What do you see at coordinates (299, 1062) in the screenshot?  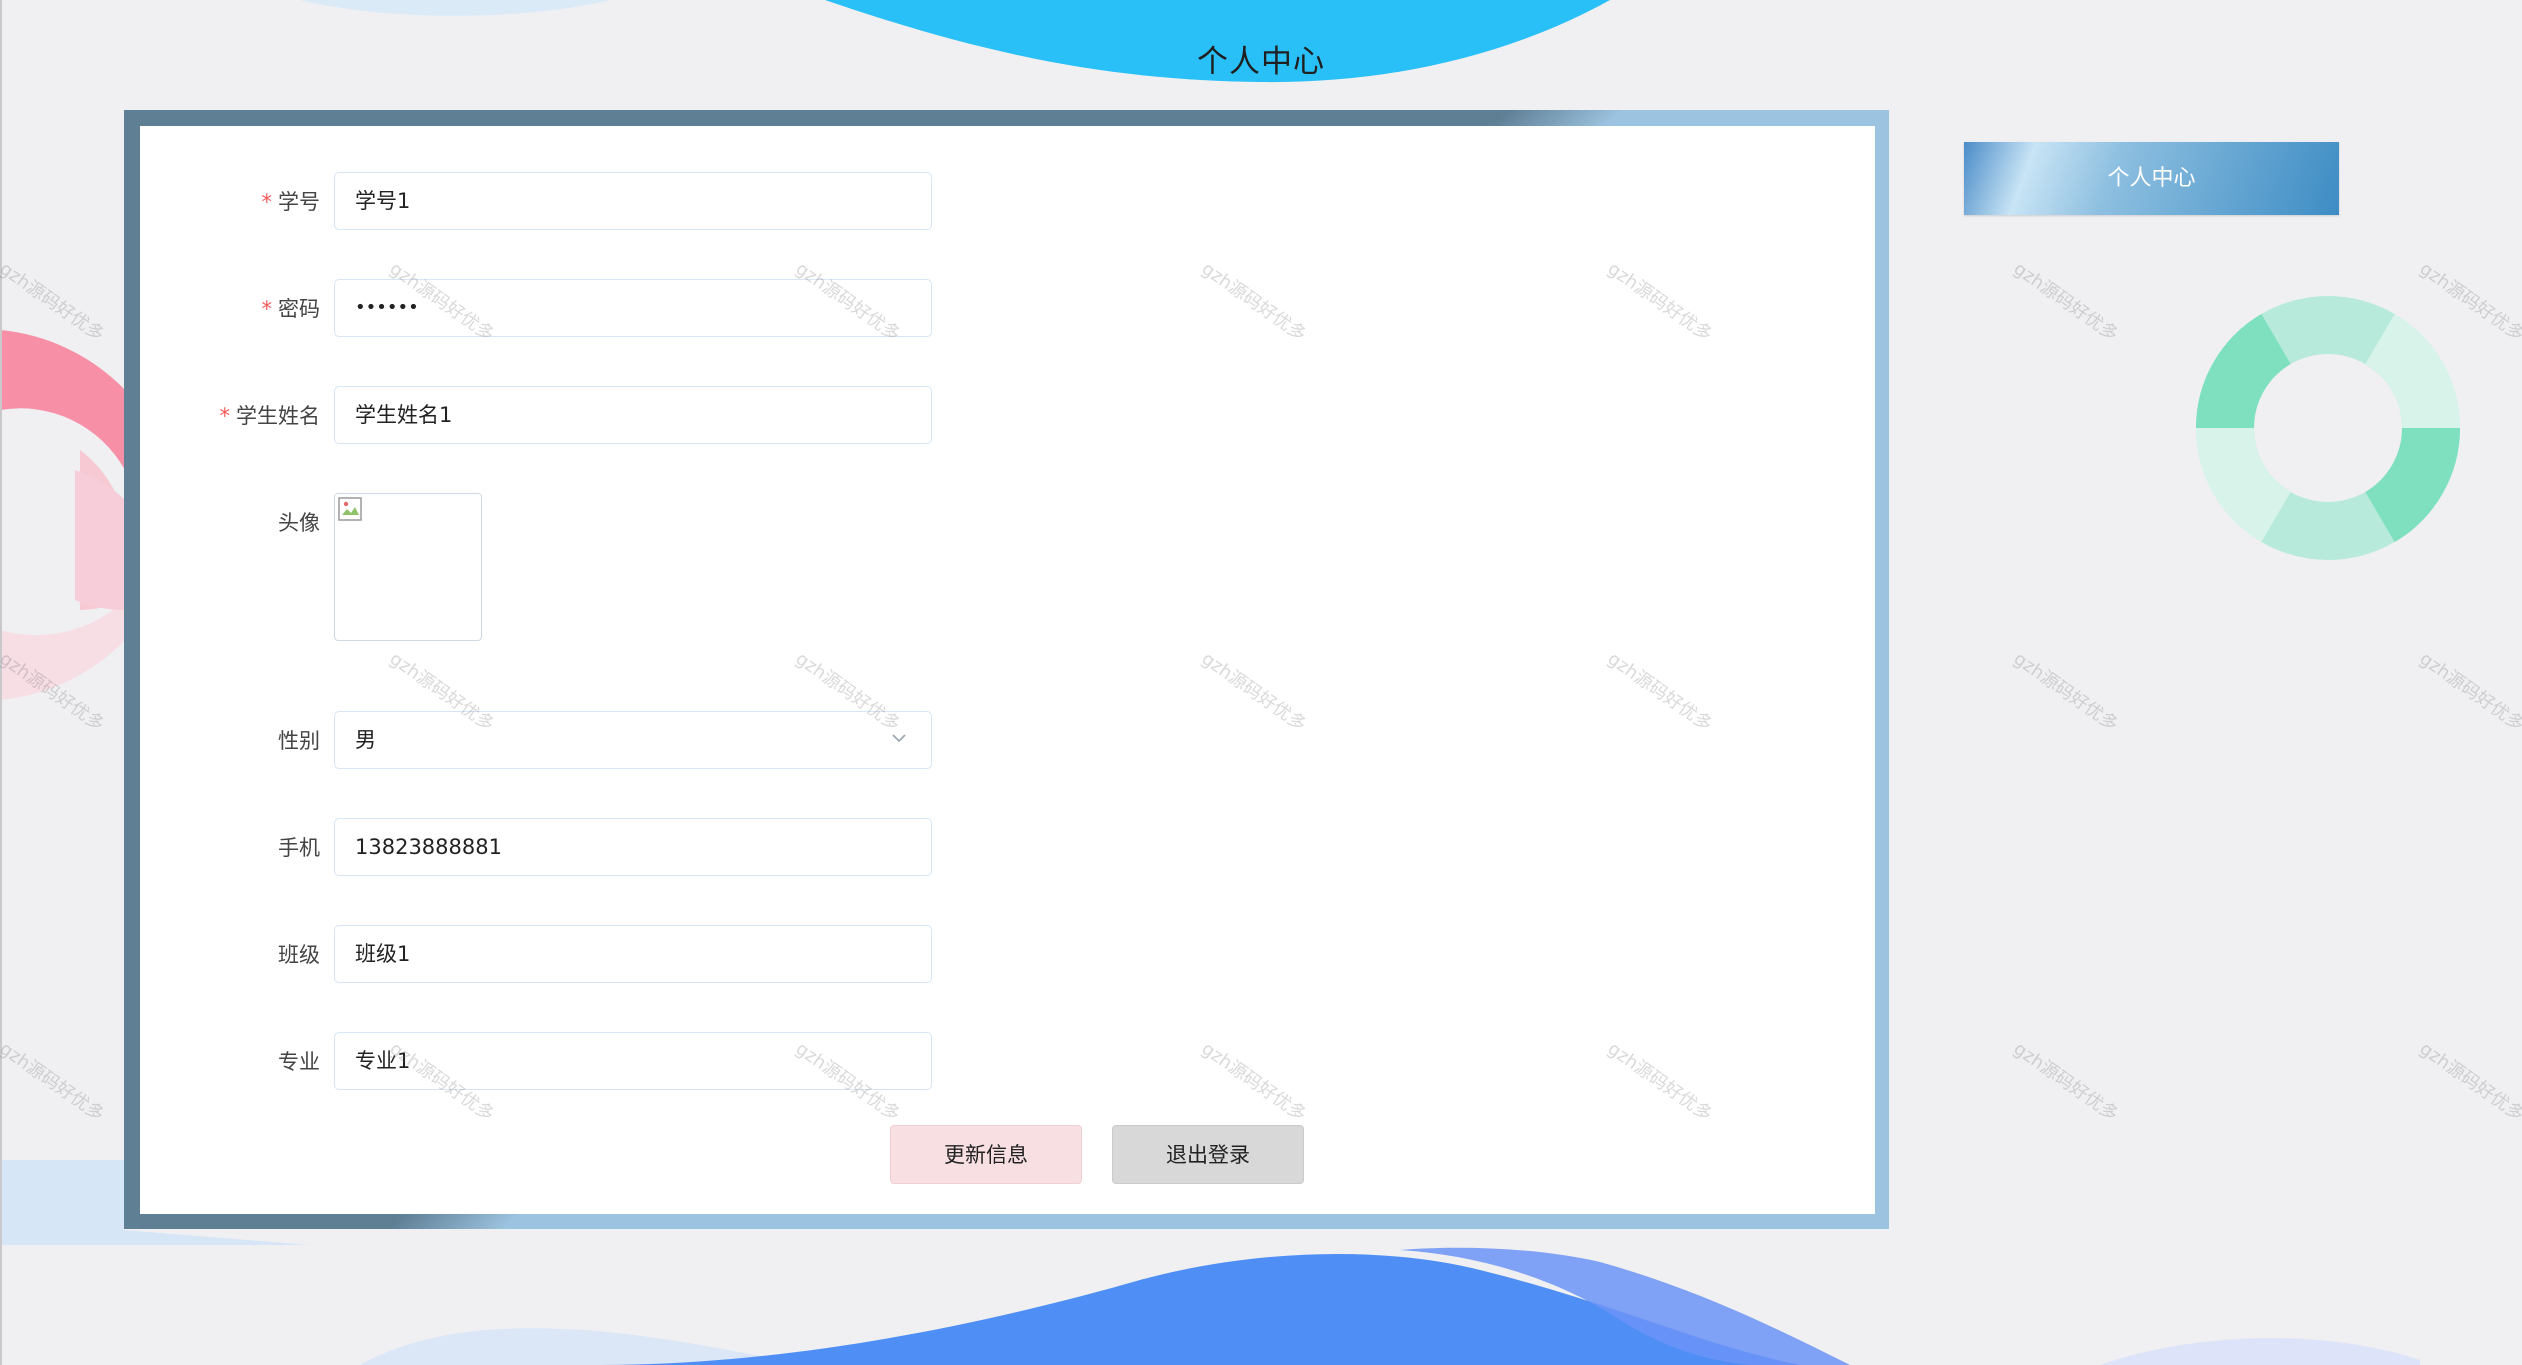 I see `label-major: 专业` at bounding box center [299, 1062].